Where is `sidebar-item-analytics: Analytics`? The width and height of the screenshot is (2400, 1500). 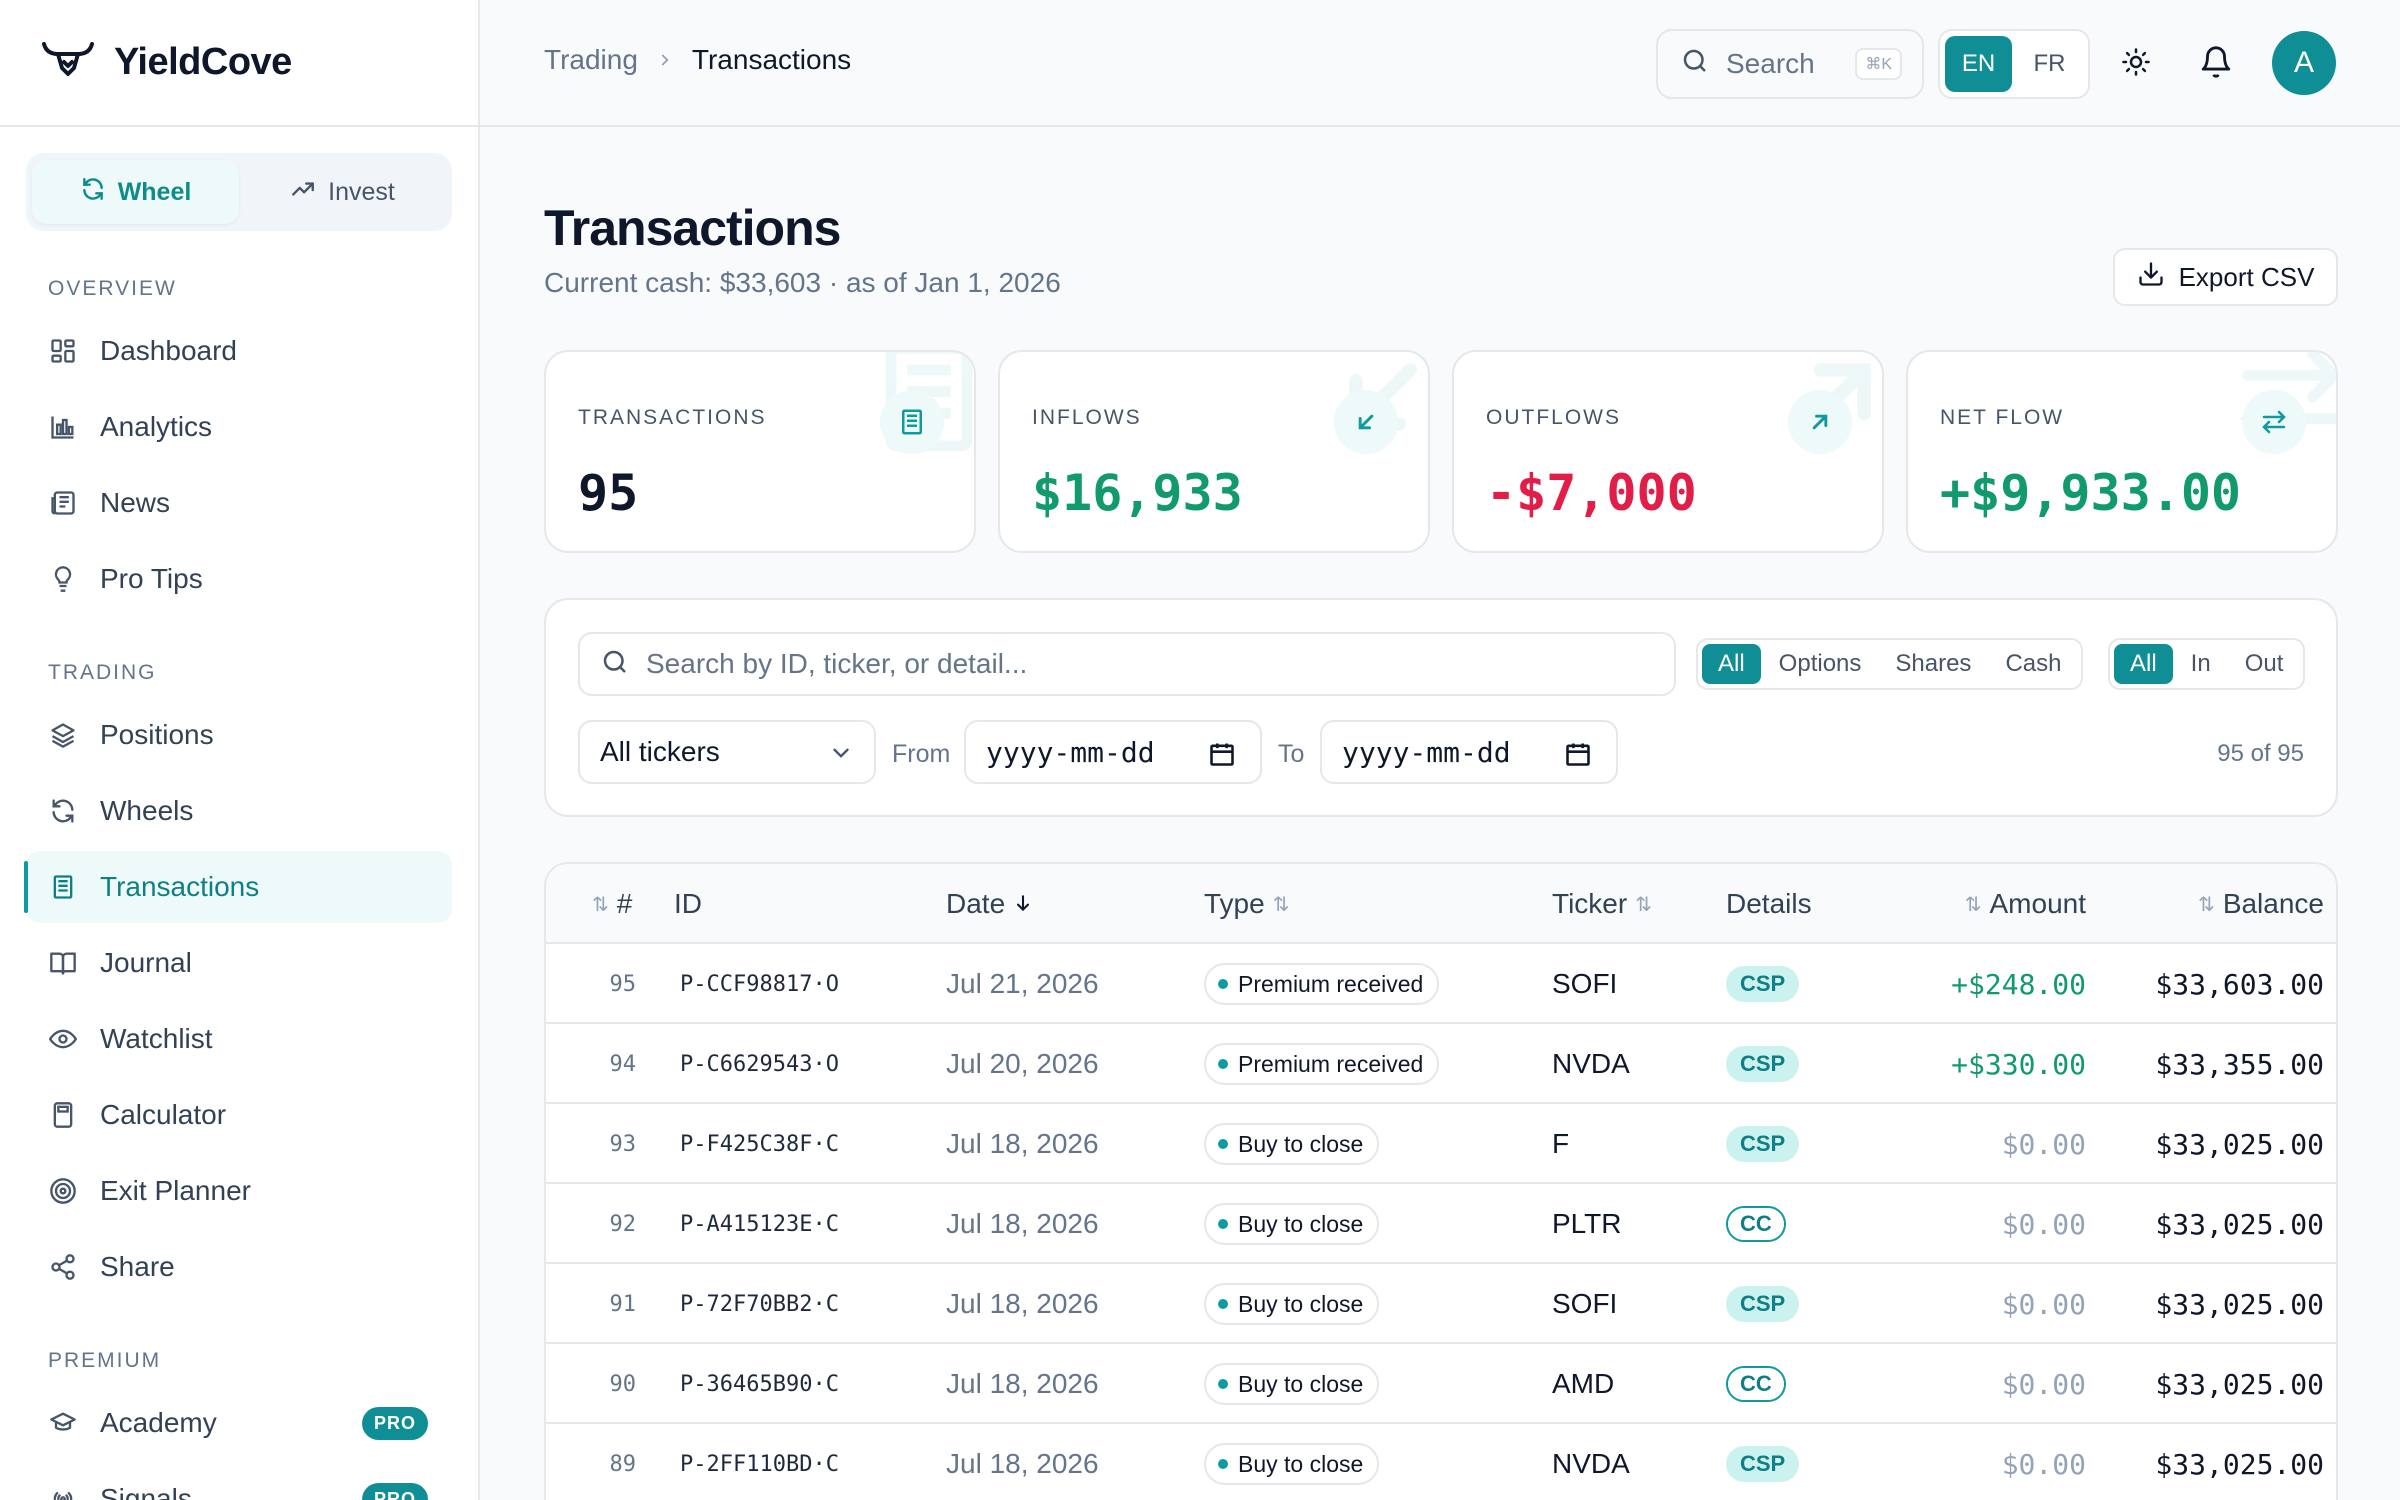 sidebar-item-analytics: Analytics is located at coordinates (239, 427).